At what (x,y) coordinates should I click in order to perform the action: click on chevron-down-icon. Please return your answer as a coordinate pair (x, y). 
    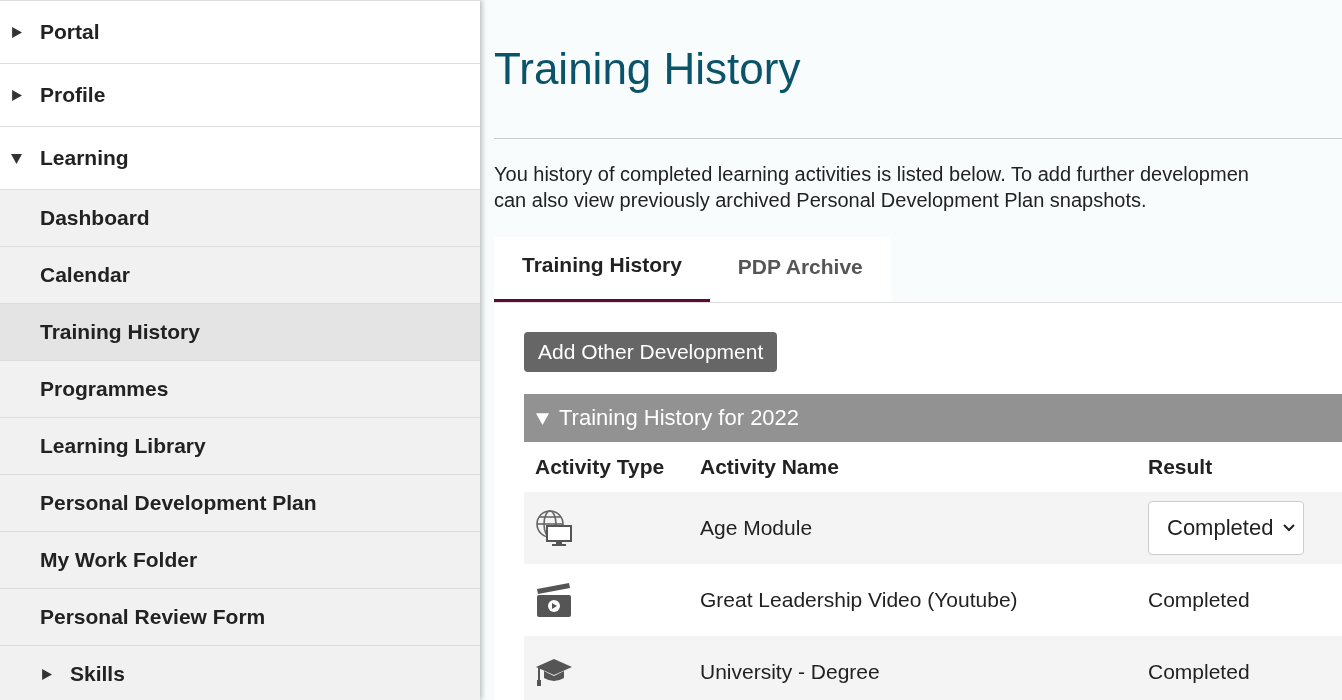
    Looking at the image, I should click on (1289, 528).